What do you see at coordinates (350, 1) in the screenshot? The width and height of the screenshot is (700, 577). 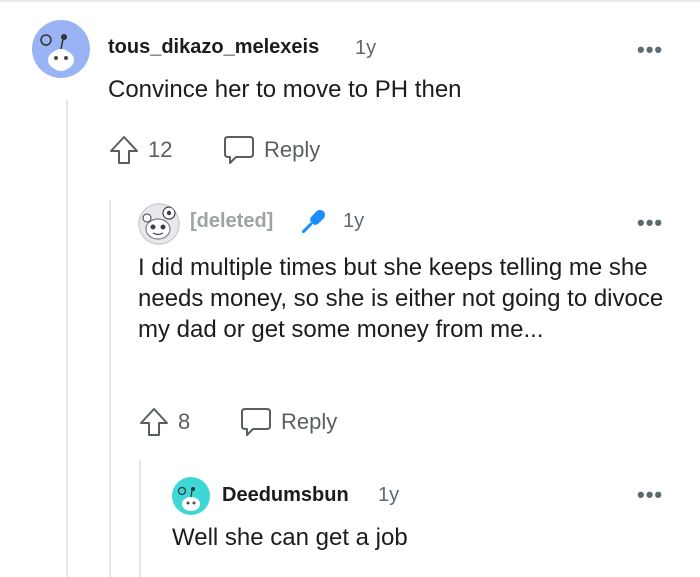 I see `top-divider` at bounding box center [350, 1].